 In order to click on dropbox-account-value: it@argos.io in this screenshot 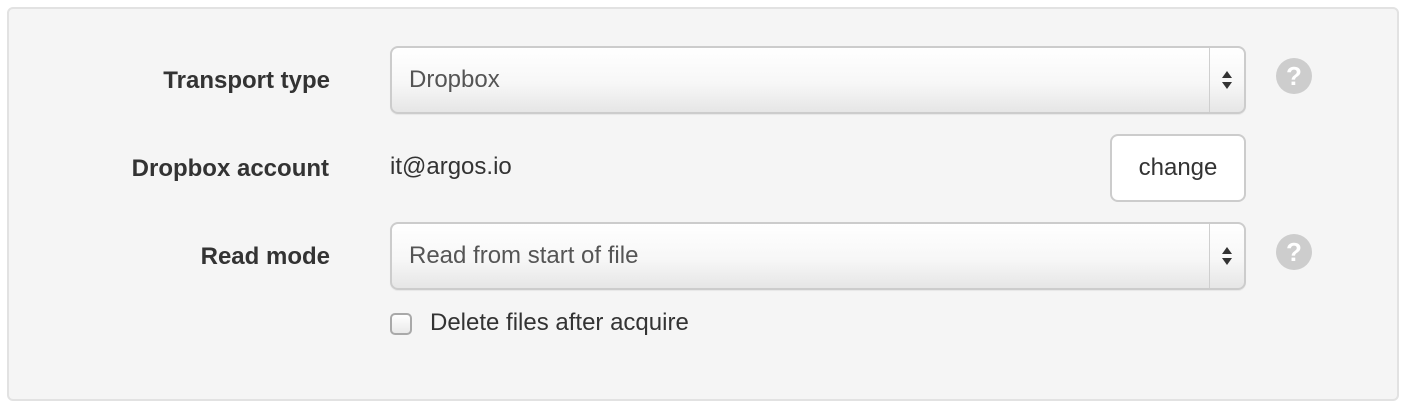, I will do `click(451, 166)`.